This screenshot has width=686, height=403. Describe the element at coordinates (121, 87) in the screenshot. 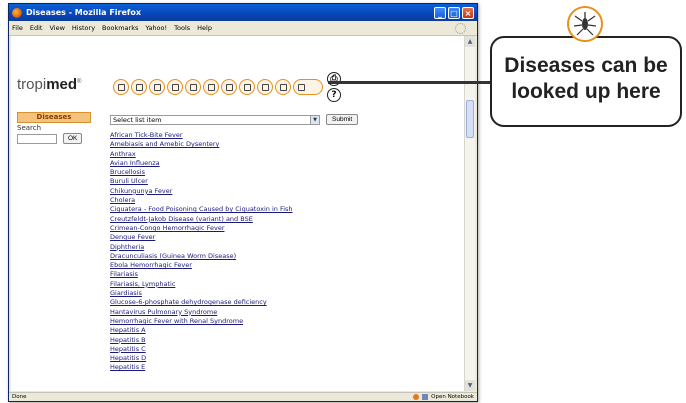

I see `globe-icon` at that location.